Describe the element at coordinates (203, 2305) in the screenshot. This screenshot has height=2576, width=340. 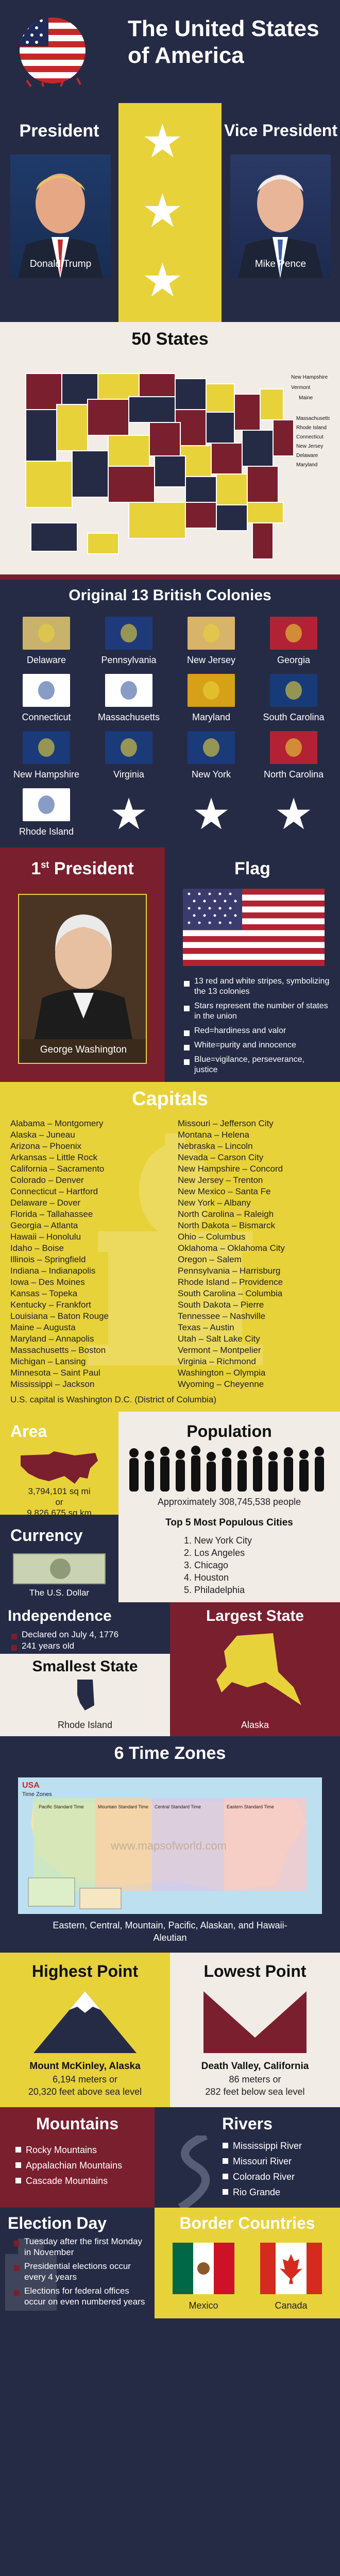
I see `mexico-label: Mexico` at that location.